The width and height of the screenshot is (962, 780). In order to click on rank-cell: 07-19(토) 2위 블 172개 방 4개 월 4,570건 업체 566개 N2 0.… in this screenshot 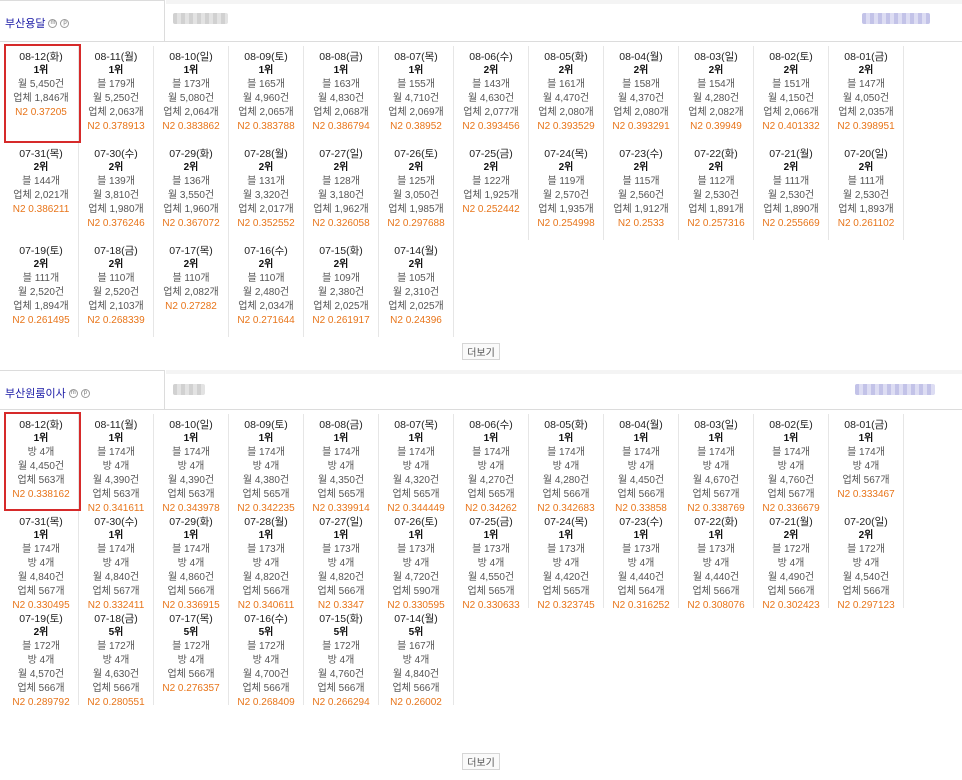, I will do `click(41, 658)`.